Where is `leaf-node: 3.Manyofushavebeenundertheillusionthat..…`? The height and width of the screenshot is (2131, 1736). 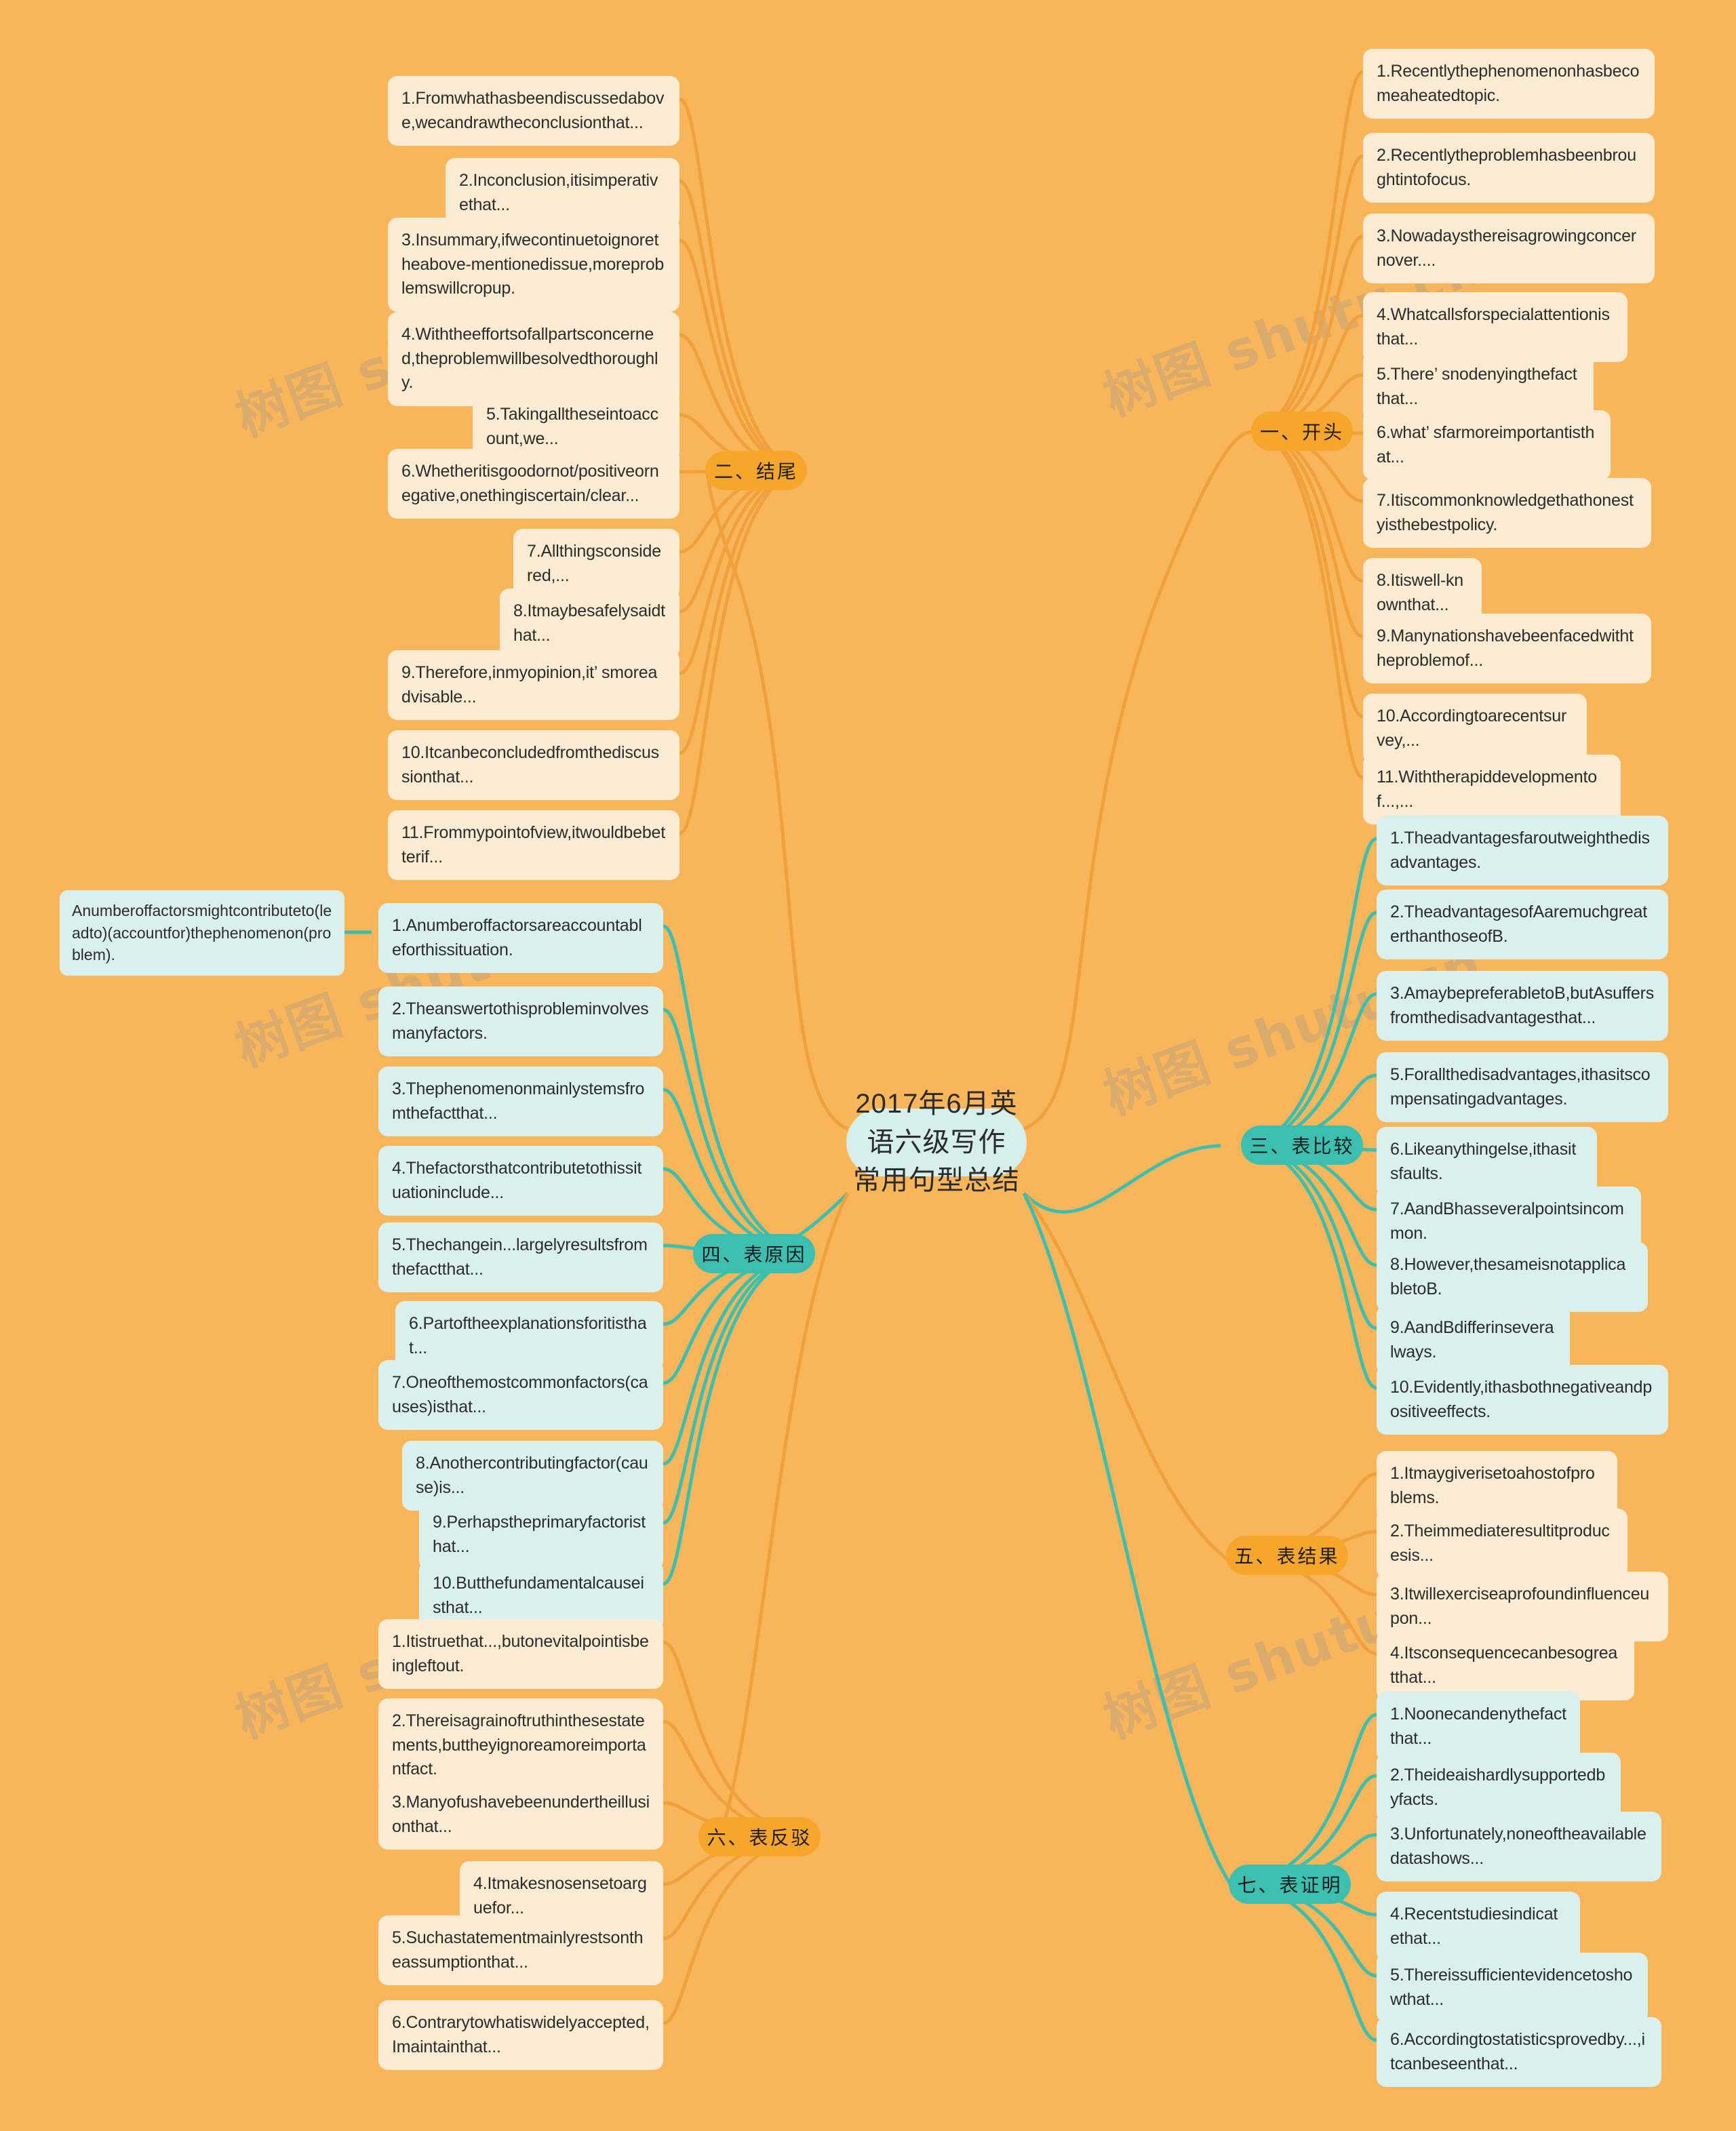
leaf-node: 3.Manyofushavebeenundertheillusionthat..… is located at coordinates (520, 1815).